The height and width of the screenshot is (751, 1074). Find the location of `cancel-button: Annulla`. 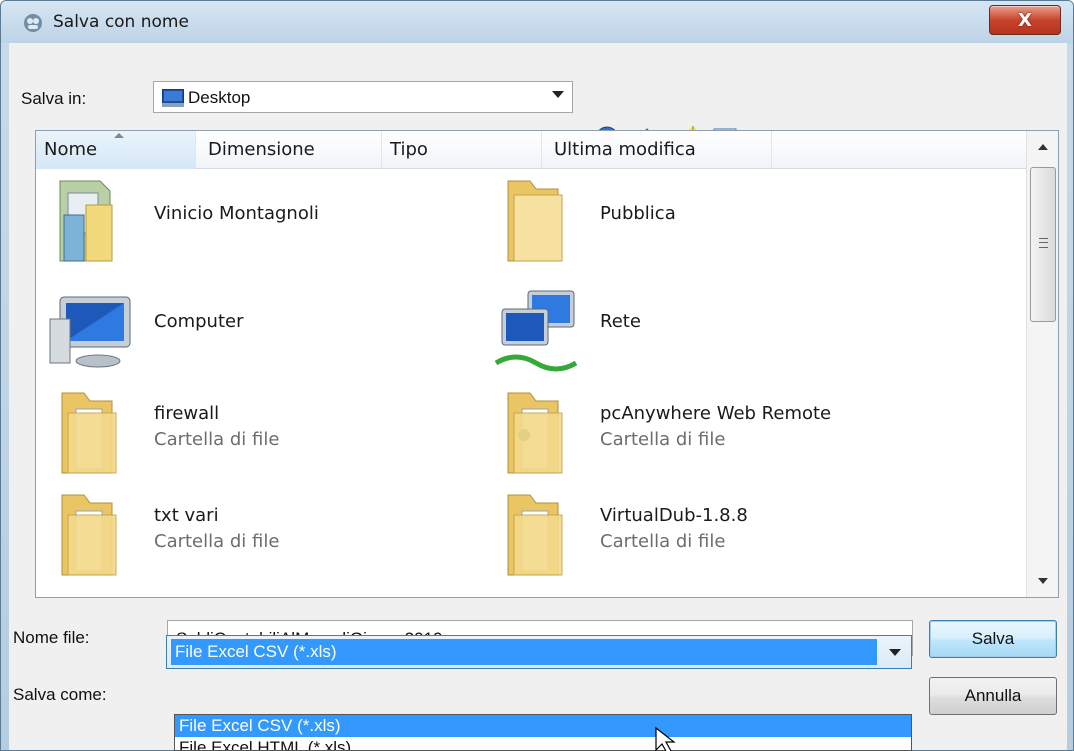

cancel-button: Annulla is located at coordinates (993, 696).